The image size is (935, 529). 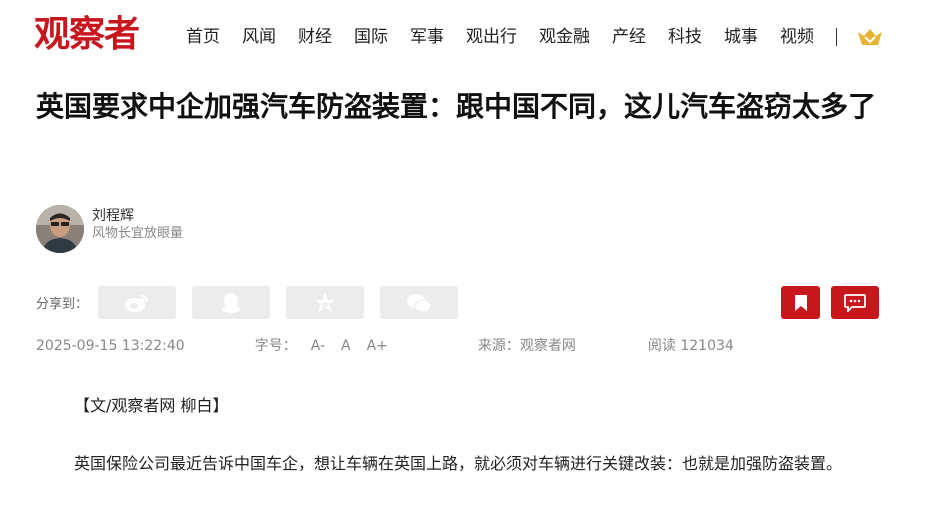 What do you see at coordinates (371, 37) in the screenshot?
I see `nav-item-international: 国际` at bounding box center [371, 37].